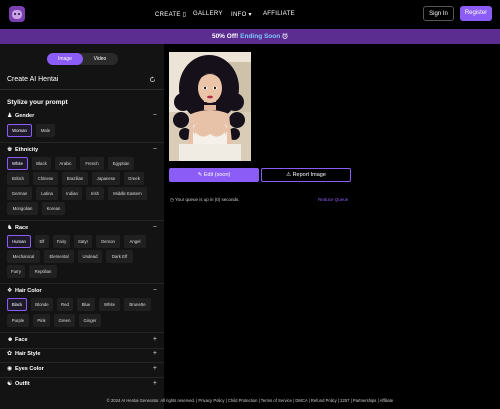  I want to click on chip-egyptian: Egyptian, so click(121, 163).